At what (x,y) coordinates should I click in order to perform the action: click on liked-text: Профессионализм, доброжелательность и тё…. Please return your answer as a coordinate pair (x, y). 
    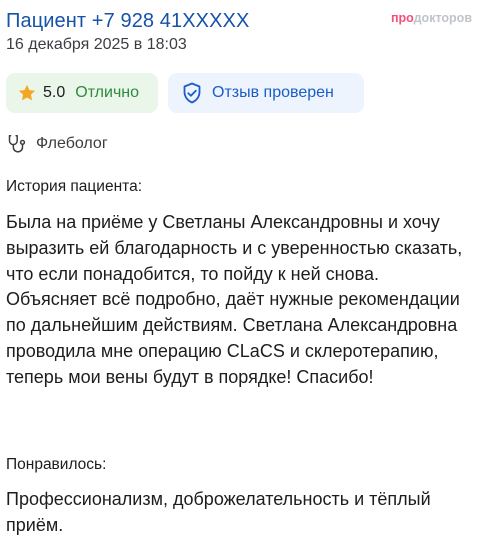
    Looking at the image, I should click on (218, 512).